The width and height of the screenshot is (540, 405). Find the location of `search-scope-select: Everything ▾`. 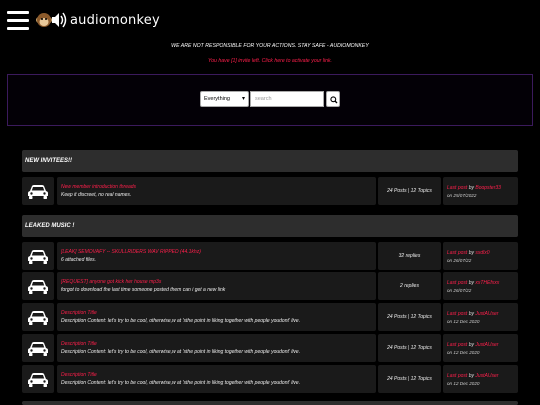

search-scope-select: Everything ▾ is located at coordinates (224, 99).